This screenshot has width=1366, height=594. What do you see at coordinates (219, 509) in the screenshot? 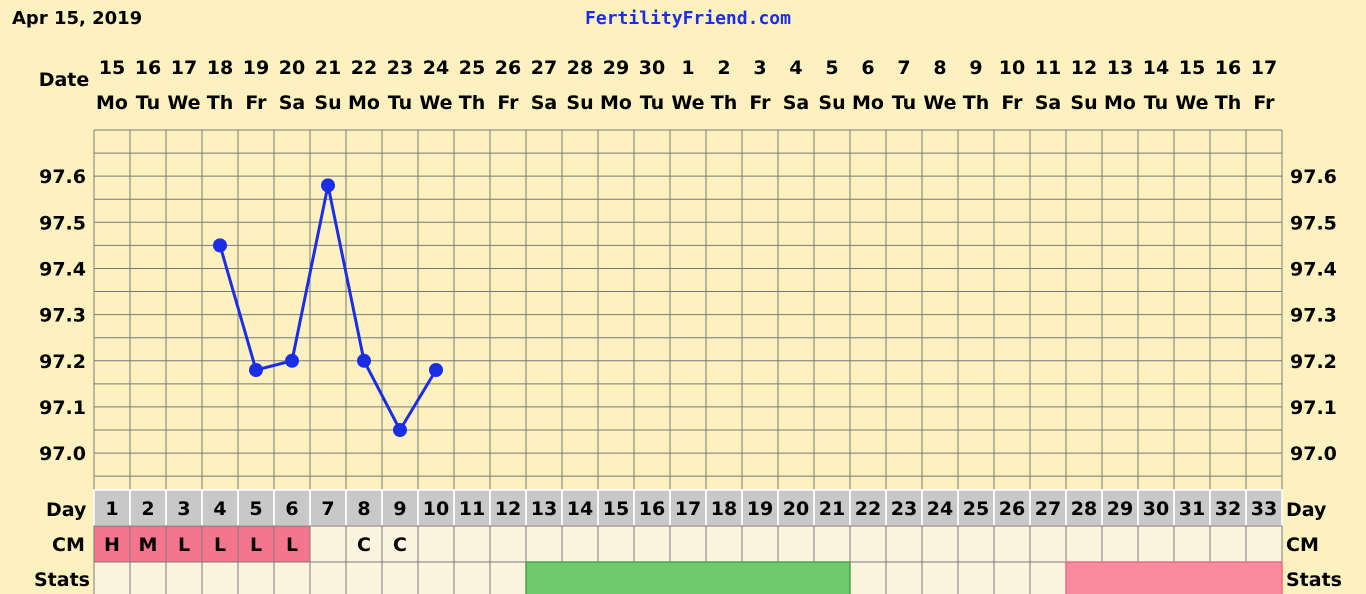
I see `cycle-day-number: 4` at bounding box center [219, 509].